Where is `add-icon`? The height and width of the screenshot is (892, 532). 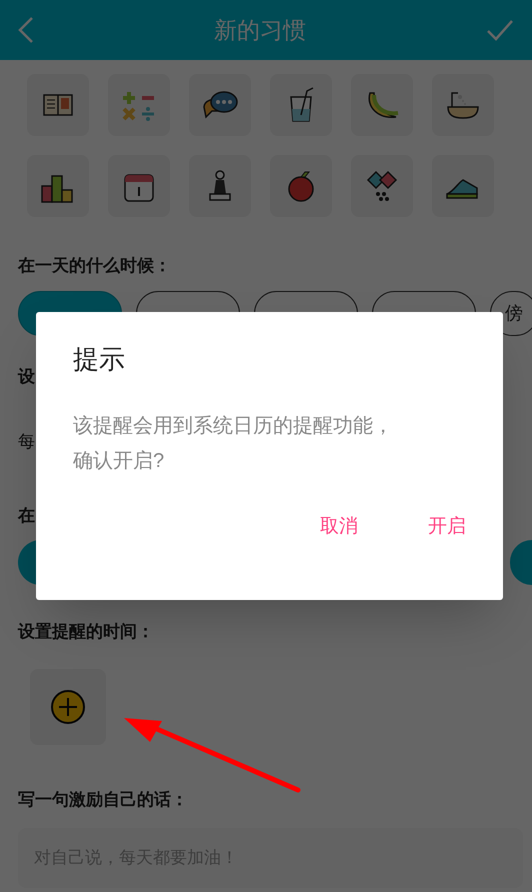
add-icon is located at coordinates (68, 706).